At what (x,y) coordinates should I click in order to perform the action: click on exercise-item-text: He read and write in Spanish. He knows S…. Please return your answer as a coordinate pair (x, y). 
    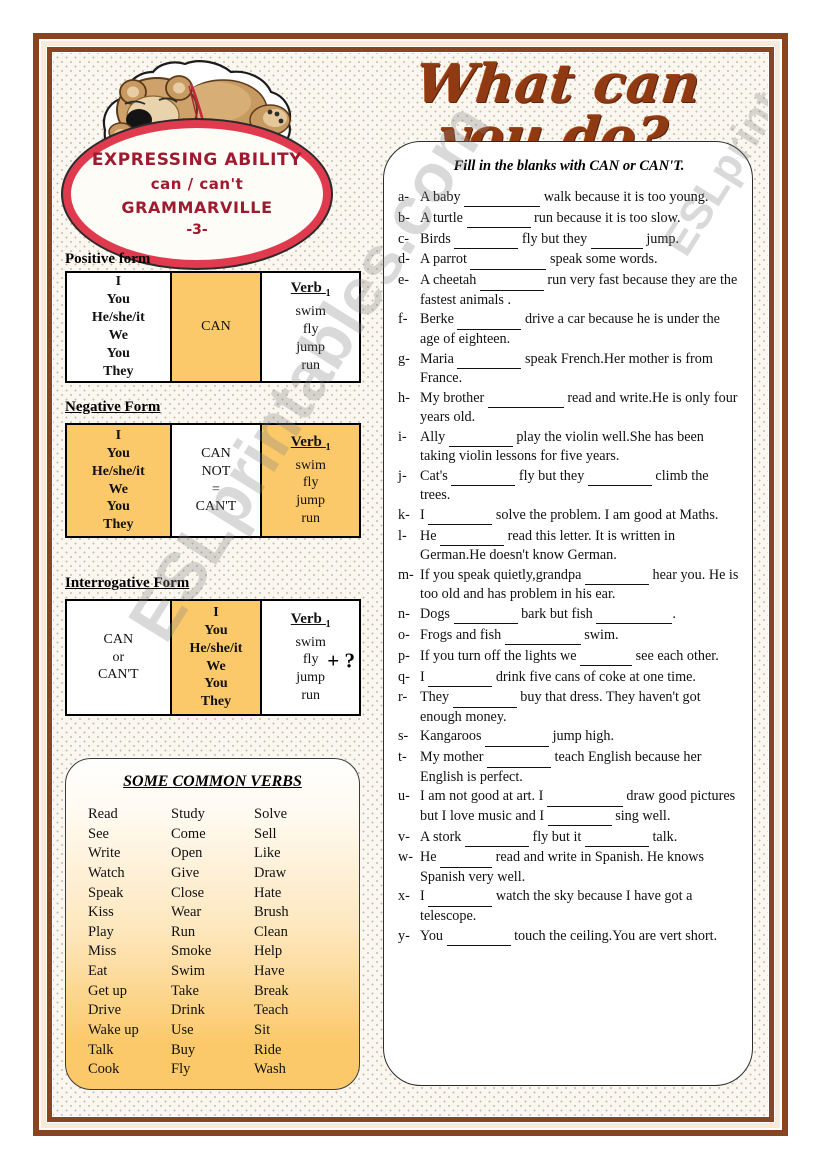
    Looking at the image, I should click on (562, 866).